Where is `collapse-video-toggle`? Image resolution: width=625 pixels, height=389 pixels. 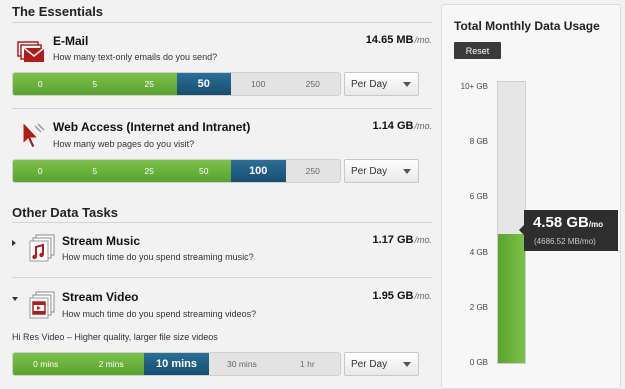 collapse-video-toggle is located at coordinates (15, 299).